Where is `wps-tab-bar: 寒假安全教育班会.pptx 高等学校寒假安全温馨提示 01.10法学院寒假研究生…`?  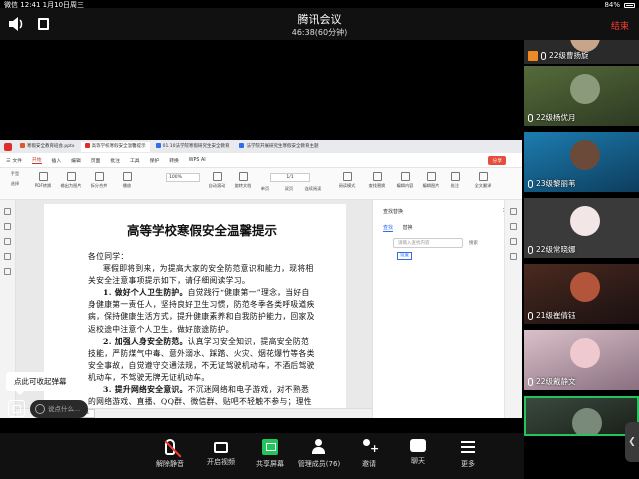 wps-tab-bar: 寒假安全教育班会.pptx 高等学校寒假安全温馨提示 01.10法学院寒假研究生… is located at coordinates (261, 146).